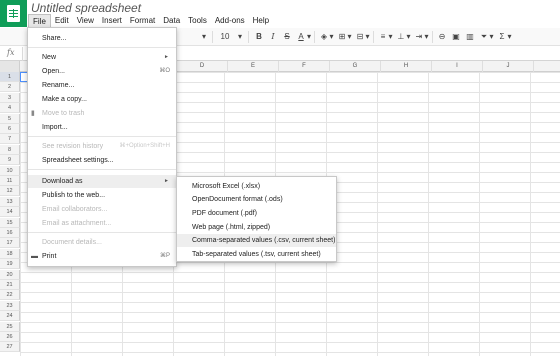 Image resolution: width=560 pixels, height=356 pixels. Describe the element at coordinates (426, 37) in the screenshot. I see `wrap-dropdown-arrow-icon: ▾` at that location.